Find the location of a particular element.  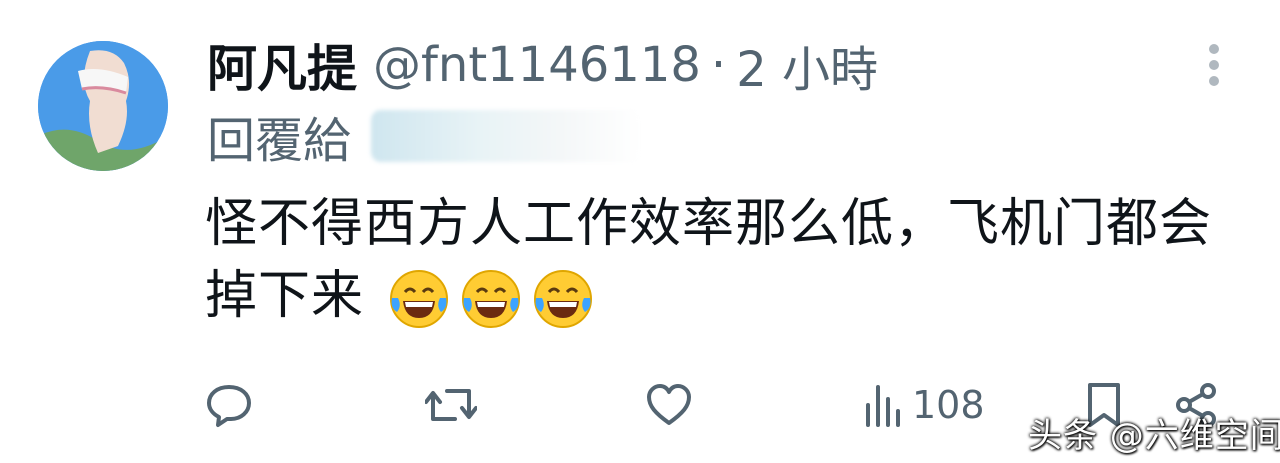

like-button is located at coordinates (669, 405).